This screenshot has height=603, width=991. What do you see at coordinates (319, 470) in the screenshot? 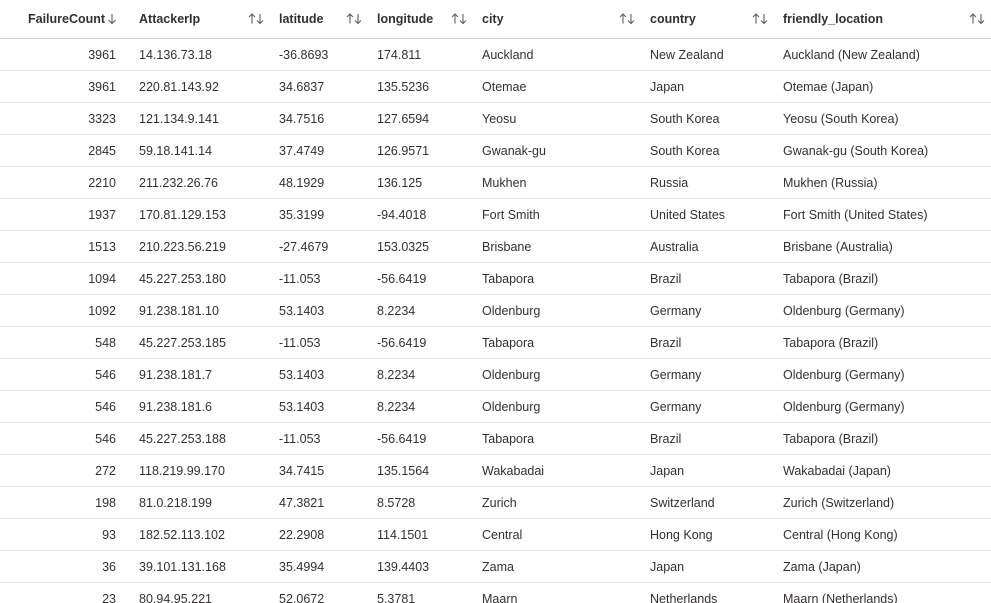
I see `latitude-cell: 34.7415` at bounding box center [319, 470].